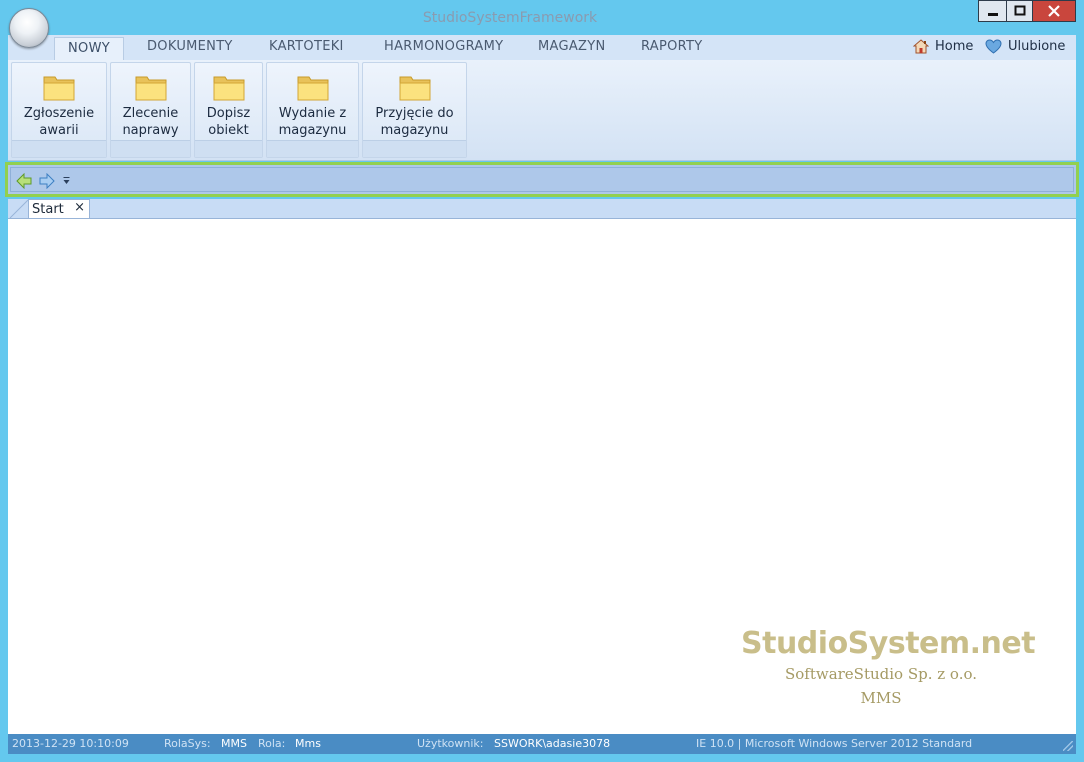 This screenshot has width=1084, height=762. What do you see at coordinates (672, 46) in the screenshot?
I see `tab-raporty: RAPORTY` at bounding box center [672, 46].